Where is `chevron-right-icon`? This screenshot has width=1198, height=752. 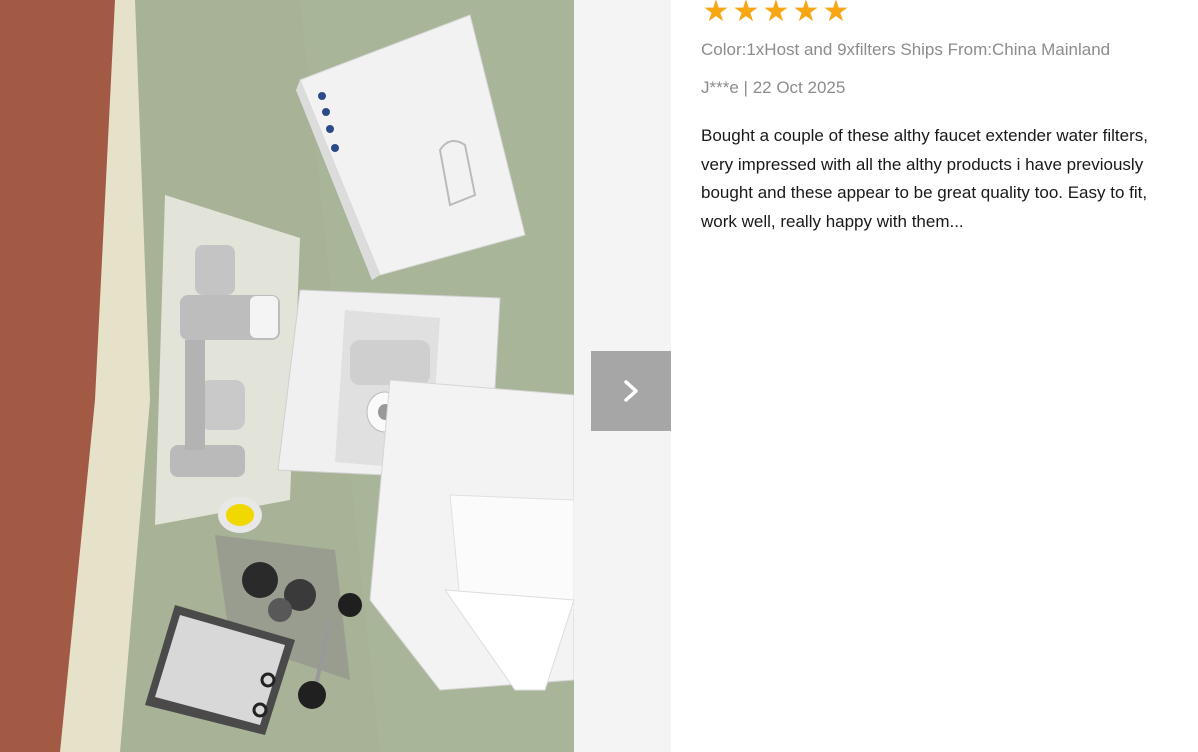
chevron-right-icon is located at coordinates (631, 391).